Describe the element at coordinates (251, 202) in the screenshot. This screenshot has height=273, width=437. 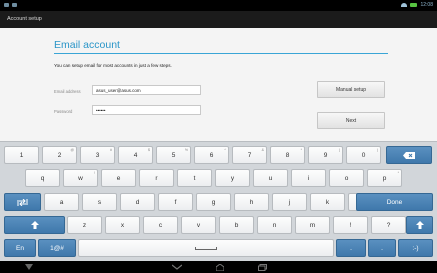
I see `key-h: h` at that location.